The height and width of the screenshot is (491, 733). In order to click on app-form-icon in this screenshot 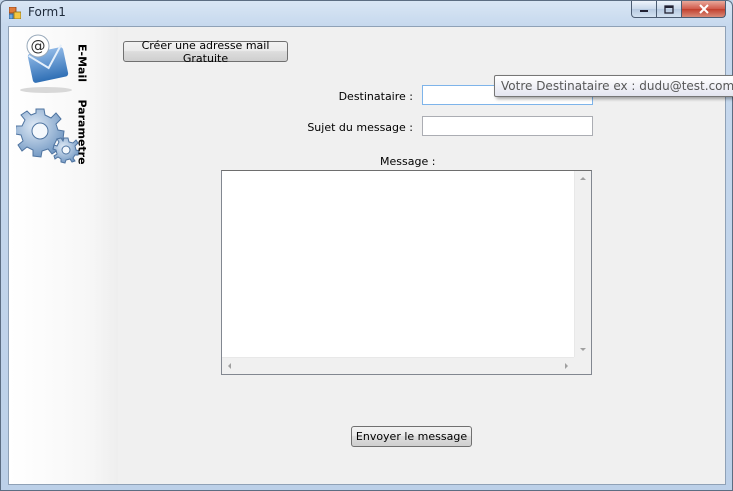, I will do `click(15, 13)`.